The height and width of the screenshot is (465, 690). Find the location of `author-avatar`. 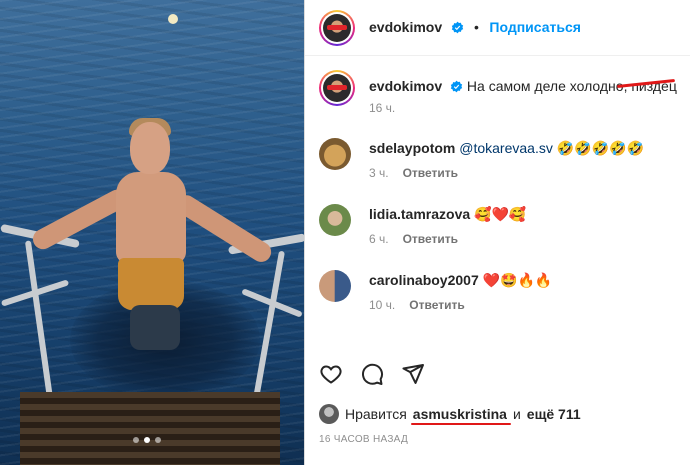

author-avatar is located at coordinates (337, 28).